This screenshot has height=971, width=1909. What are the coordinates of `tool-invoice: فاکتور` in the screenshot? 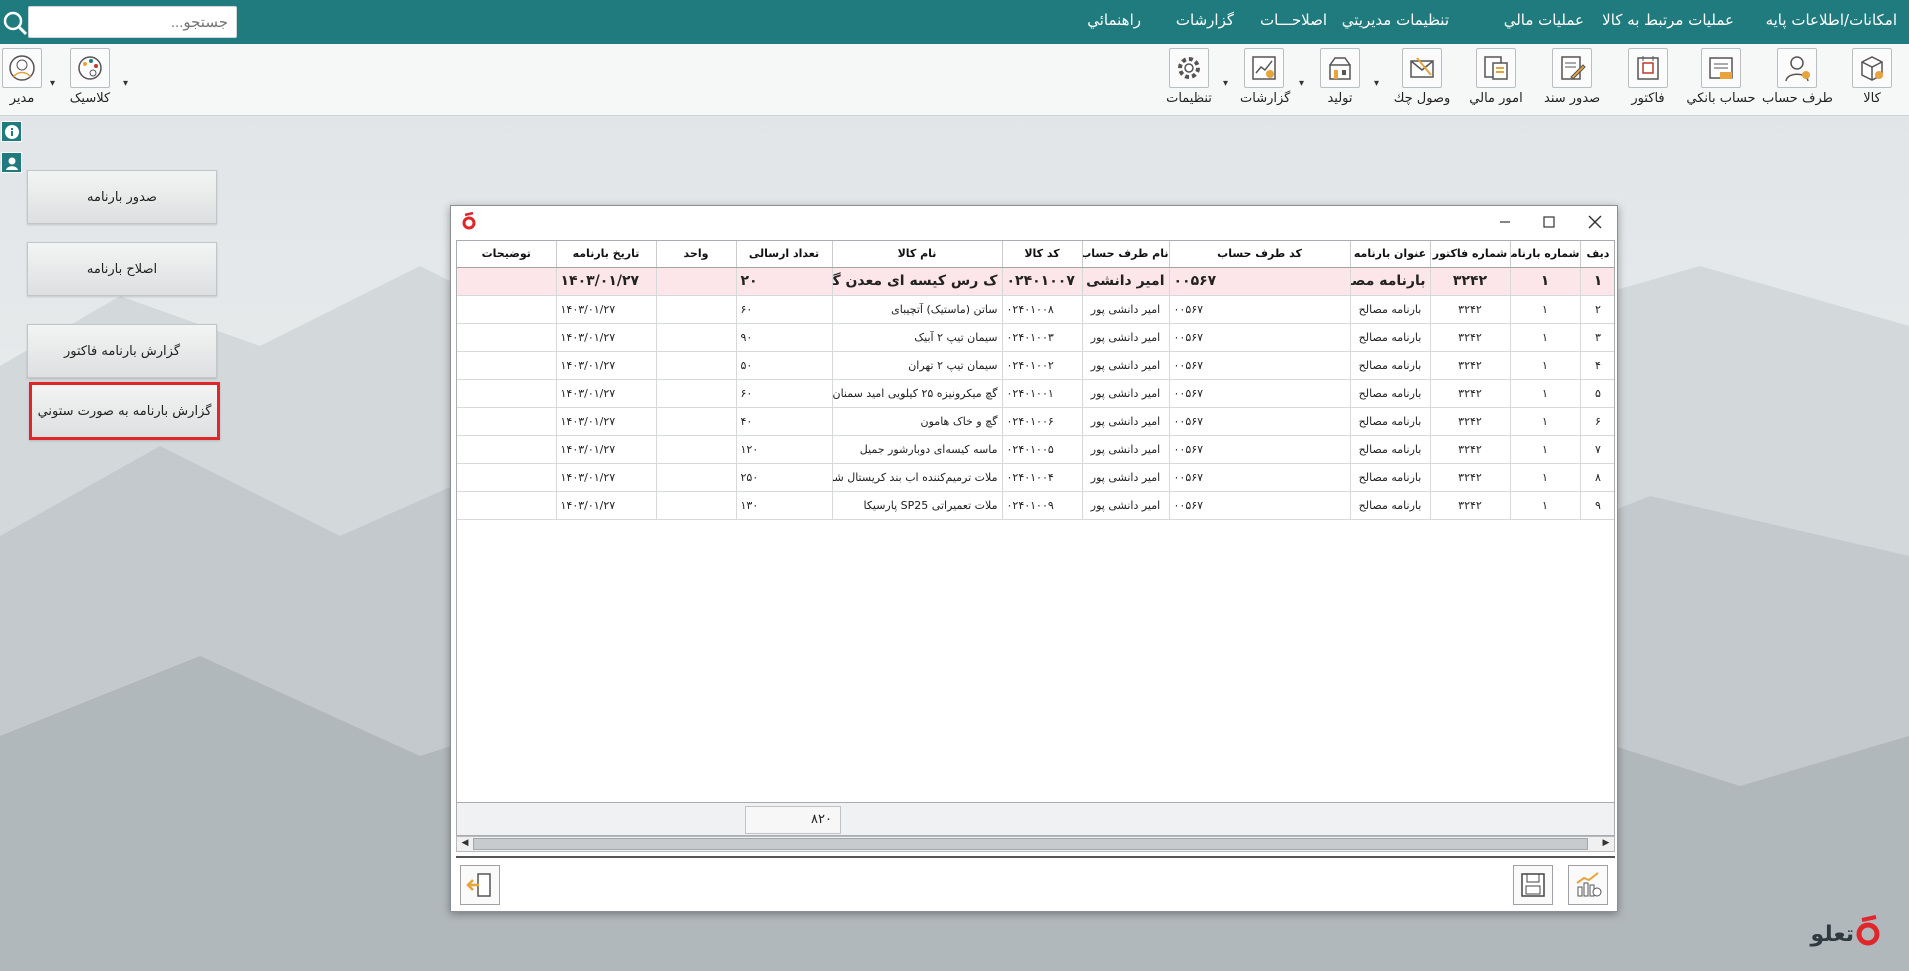 It's located at (1648, 80).